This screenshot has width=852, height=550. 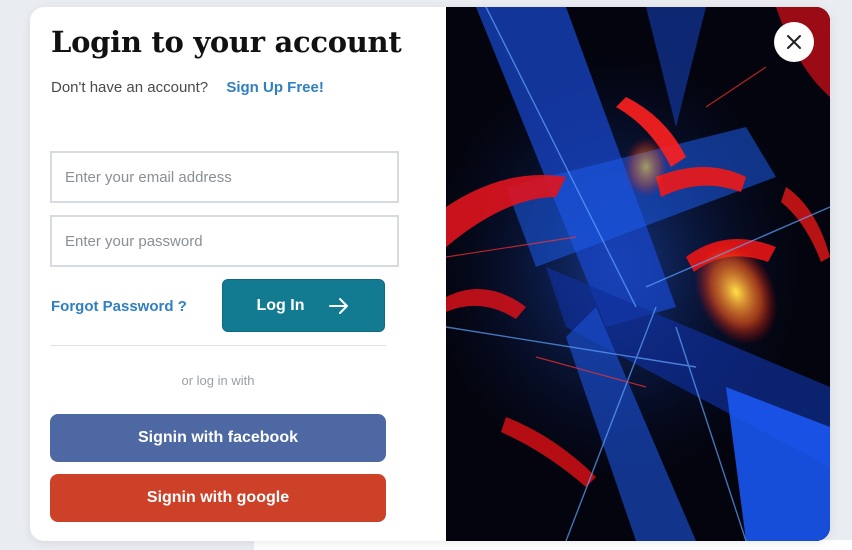 I want to click on close-button, so click(x=794, y=42).